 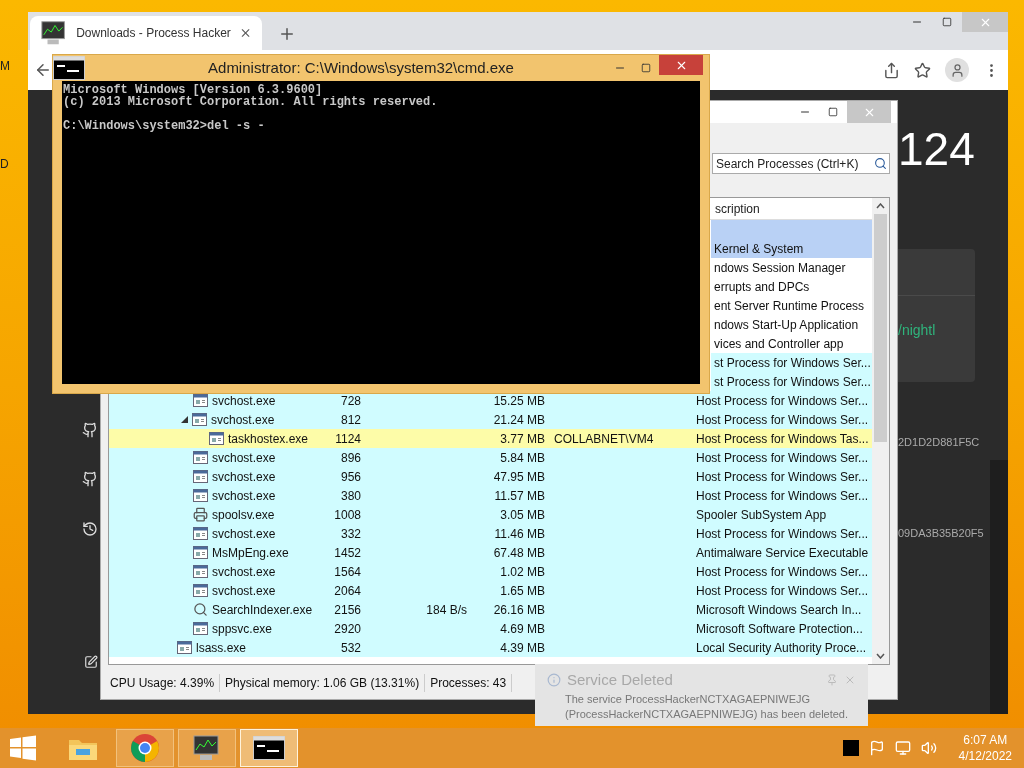 What do you see at coordinates (779, 344) in the screenshot?
I see `description-cell-text: vices and Controller app` at bounding box center [779, 344].